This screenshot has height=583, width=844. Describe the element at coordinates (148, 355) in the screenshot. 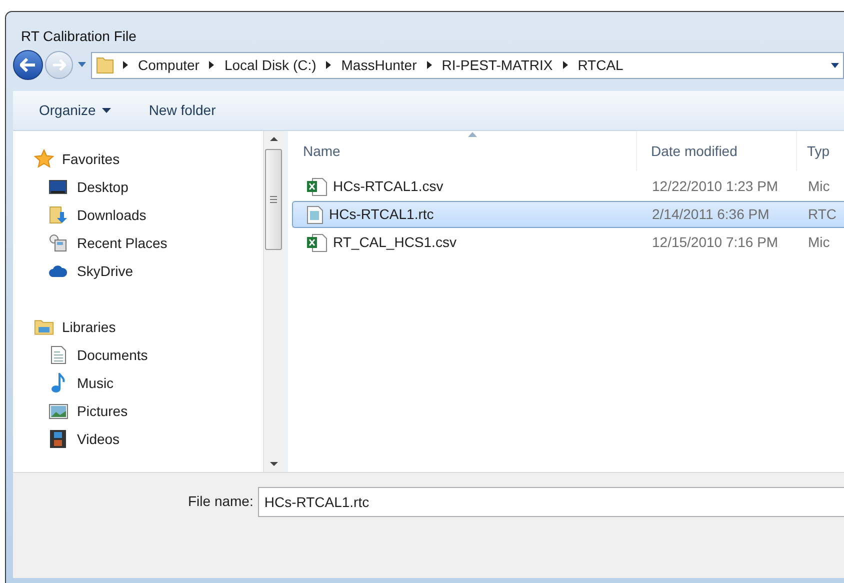

I see `sidebar-item: Documents` at that location.